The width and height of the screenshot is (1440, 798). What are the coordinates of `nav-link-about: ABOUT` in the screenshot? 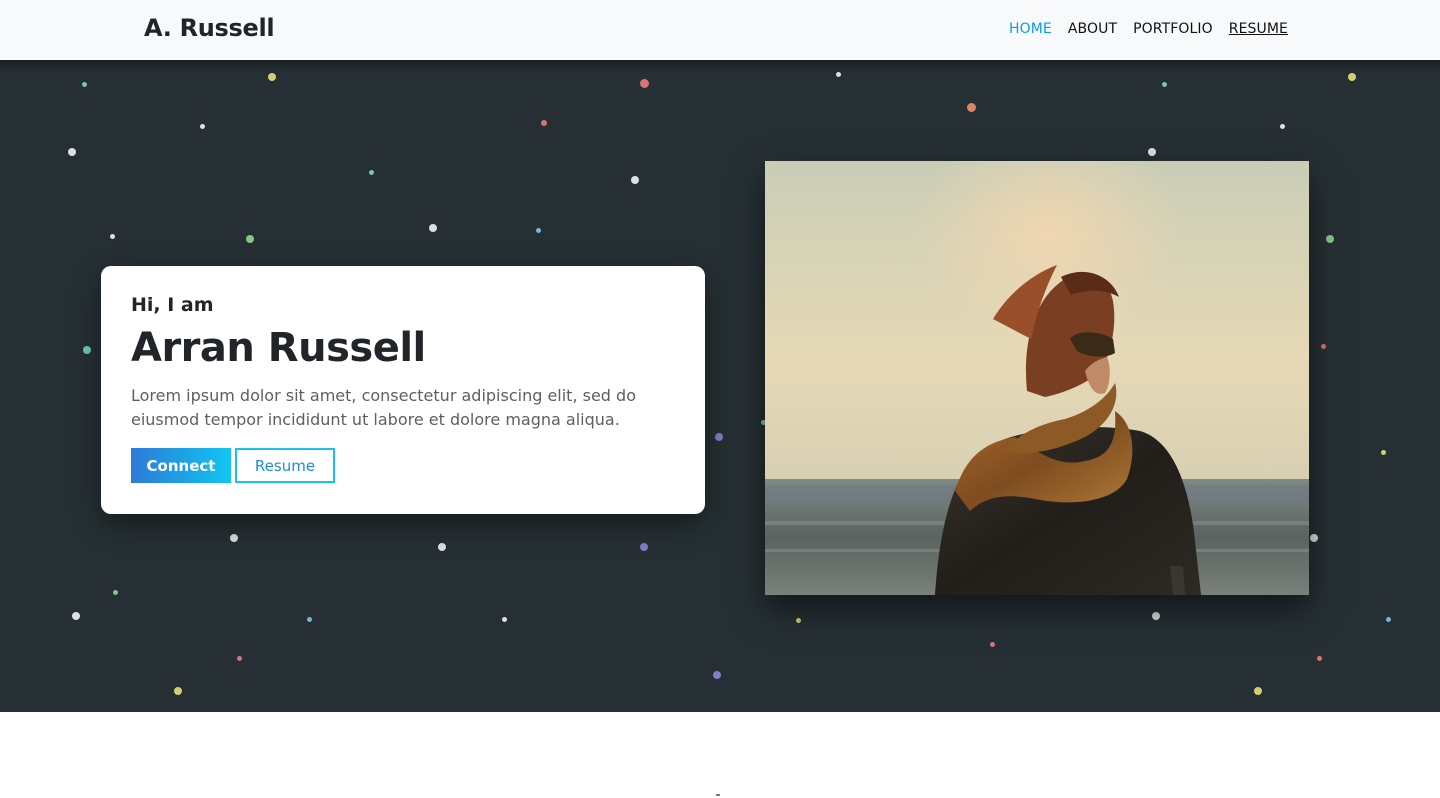 It's located at (1092, 29).